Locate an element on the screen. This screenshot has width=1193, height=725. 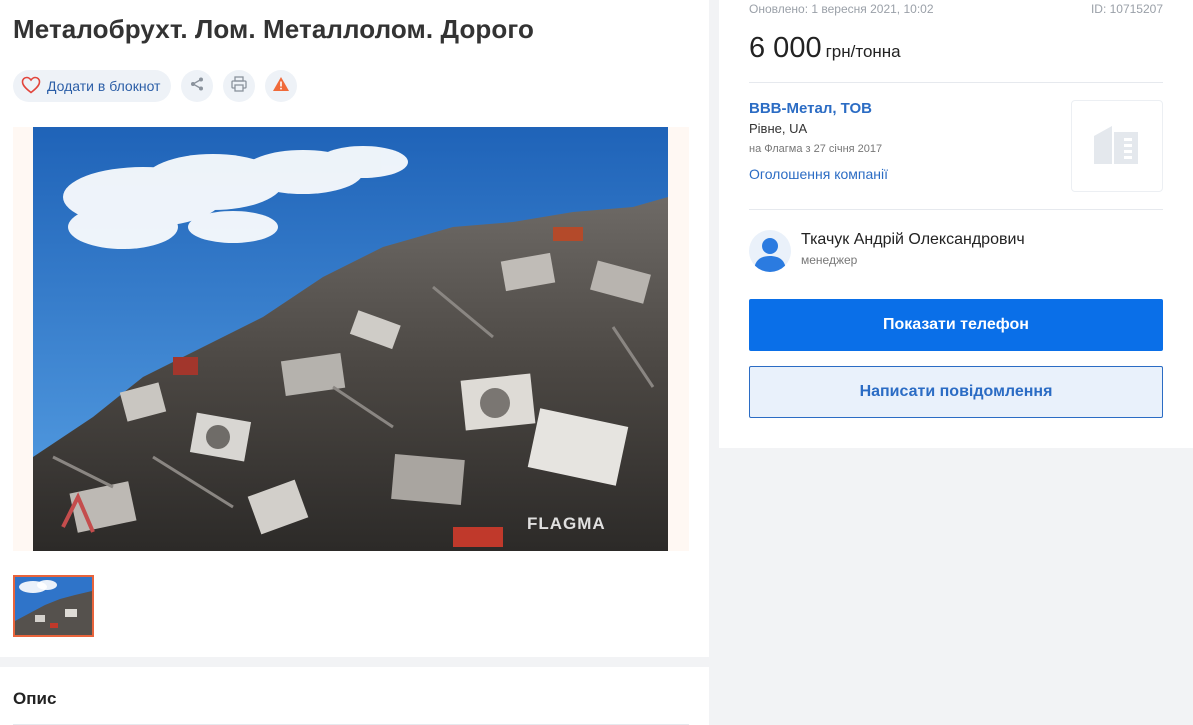
company-since: на Флагма з 27 січня 2017 is located at coordinates (816, 149).